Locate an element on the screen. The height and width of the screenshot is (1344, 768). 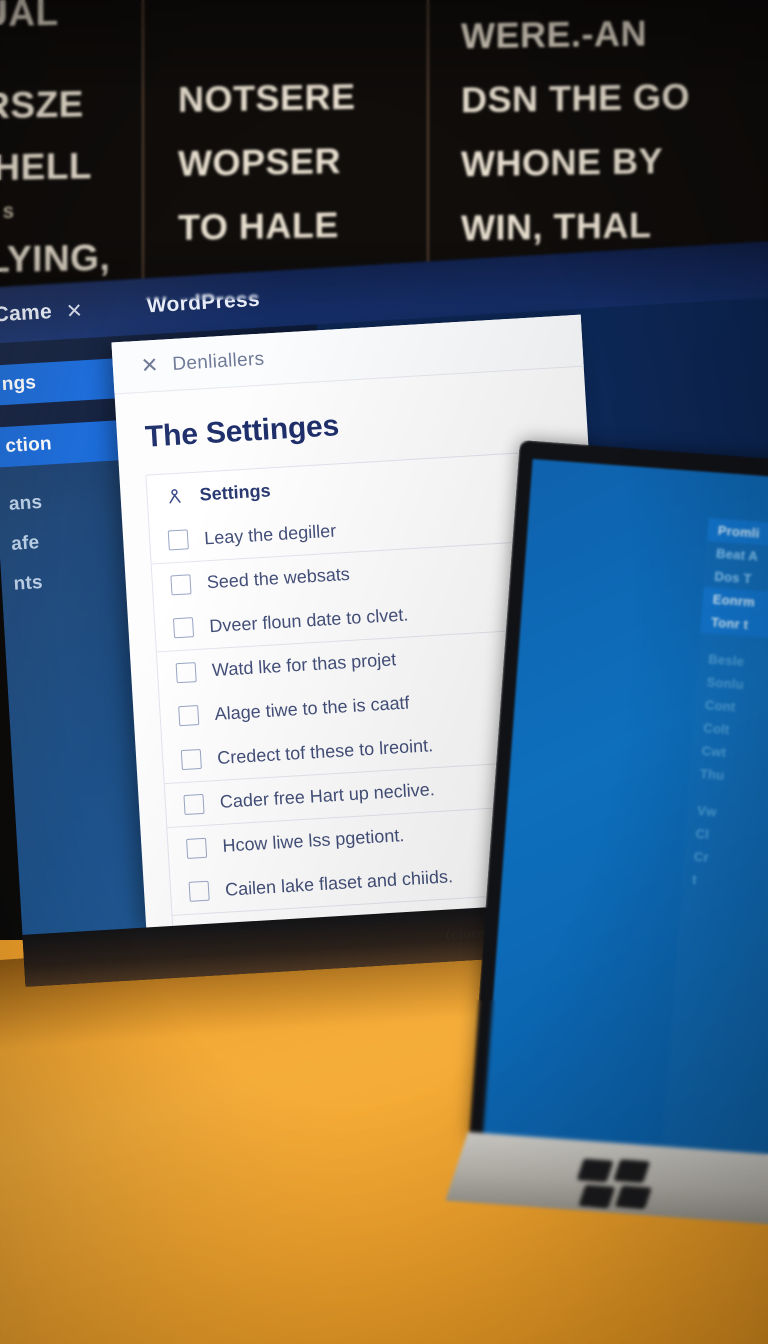
settings-section-label: Settings is located at coordinates (235, 492).